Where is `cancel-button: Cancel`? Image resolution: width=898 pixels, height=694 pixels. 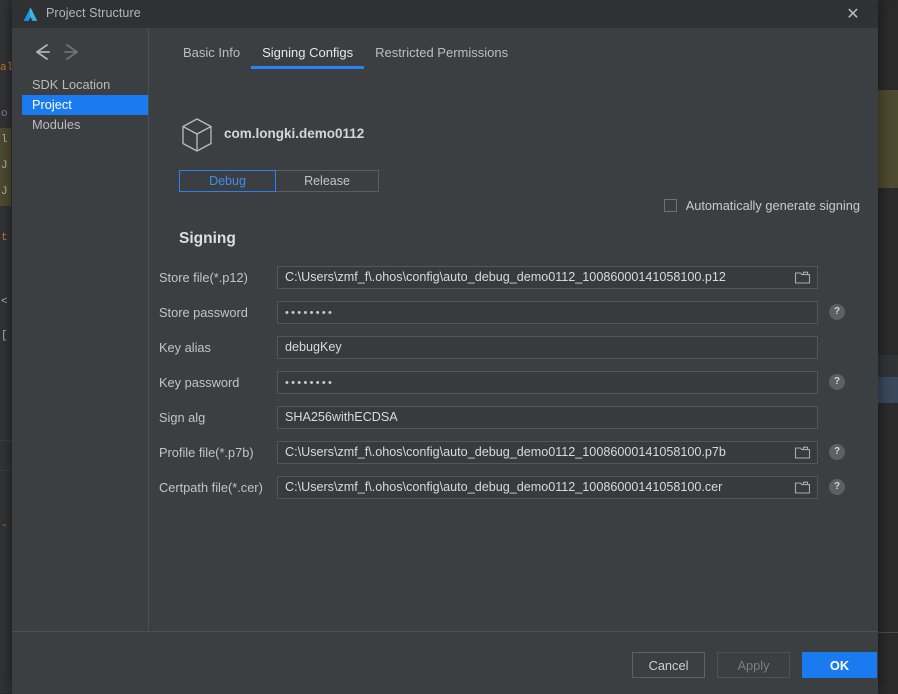
cancel-button: Cancel is located at coordinates (668, 665).